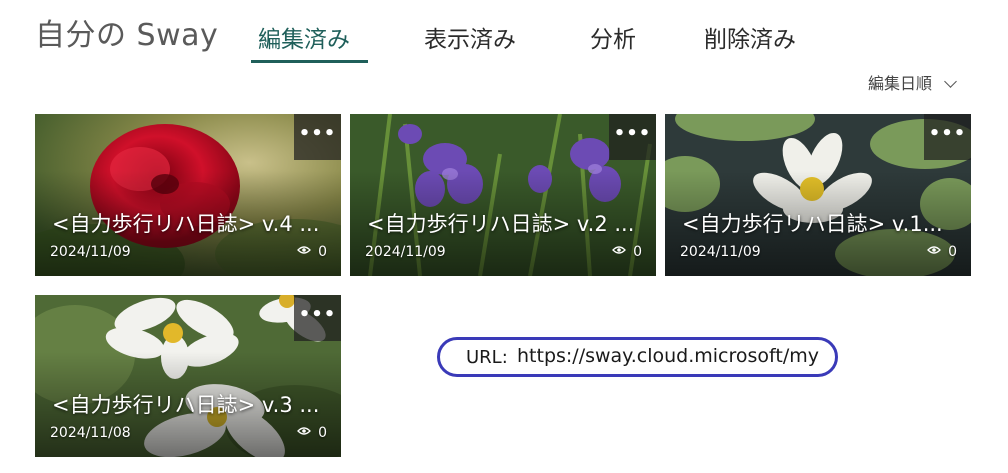 Image resolution: width=1008 pixels, height=473 pixels. What do you see at coordinates (503, 195) in the screenshot?
I see `sway-card: ••• <自力歩行リハ日誌> v.2 ... 2024/11/09 0` at bounding box center [503, 195].